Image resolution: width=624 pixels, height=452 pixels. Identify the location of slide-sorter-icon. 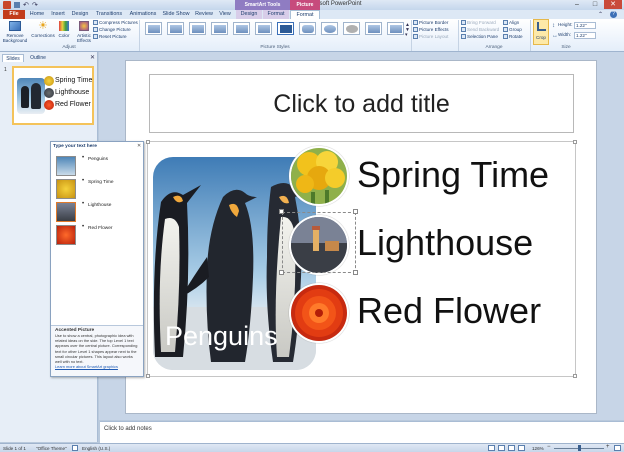
(501, 448).